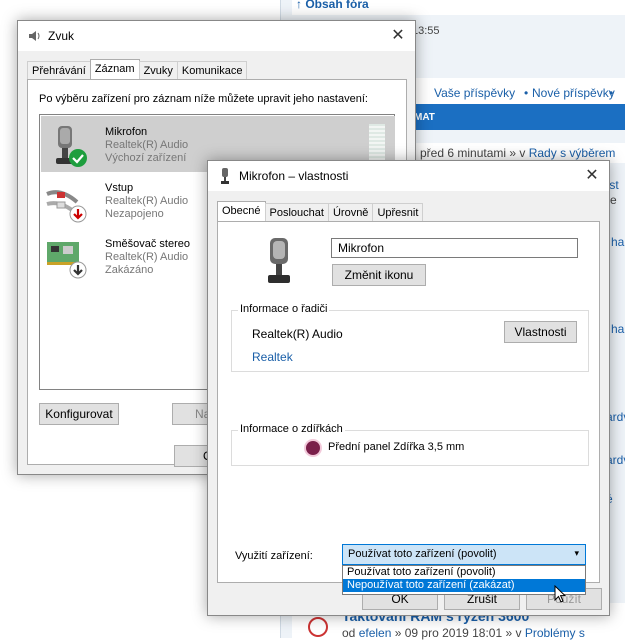 This screenshot has height=640, width=625. Describe the element at coordinates (134, 214) in the screenshot. I see `device-status: Nezapojeno` at that location.